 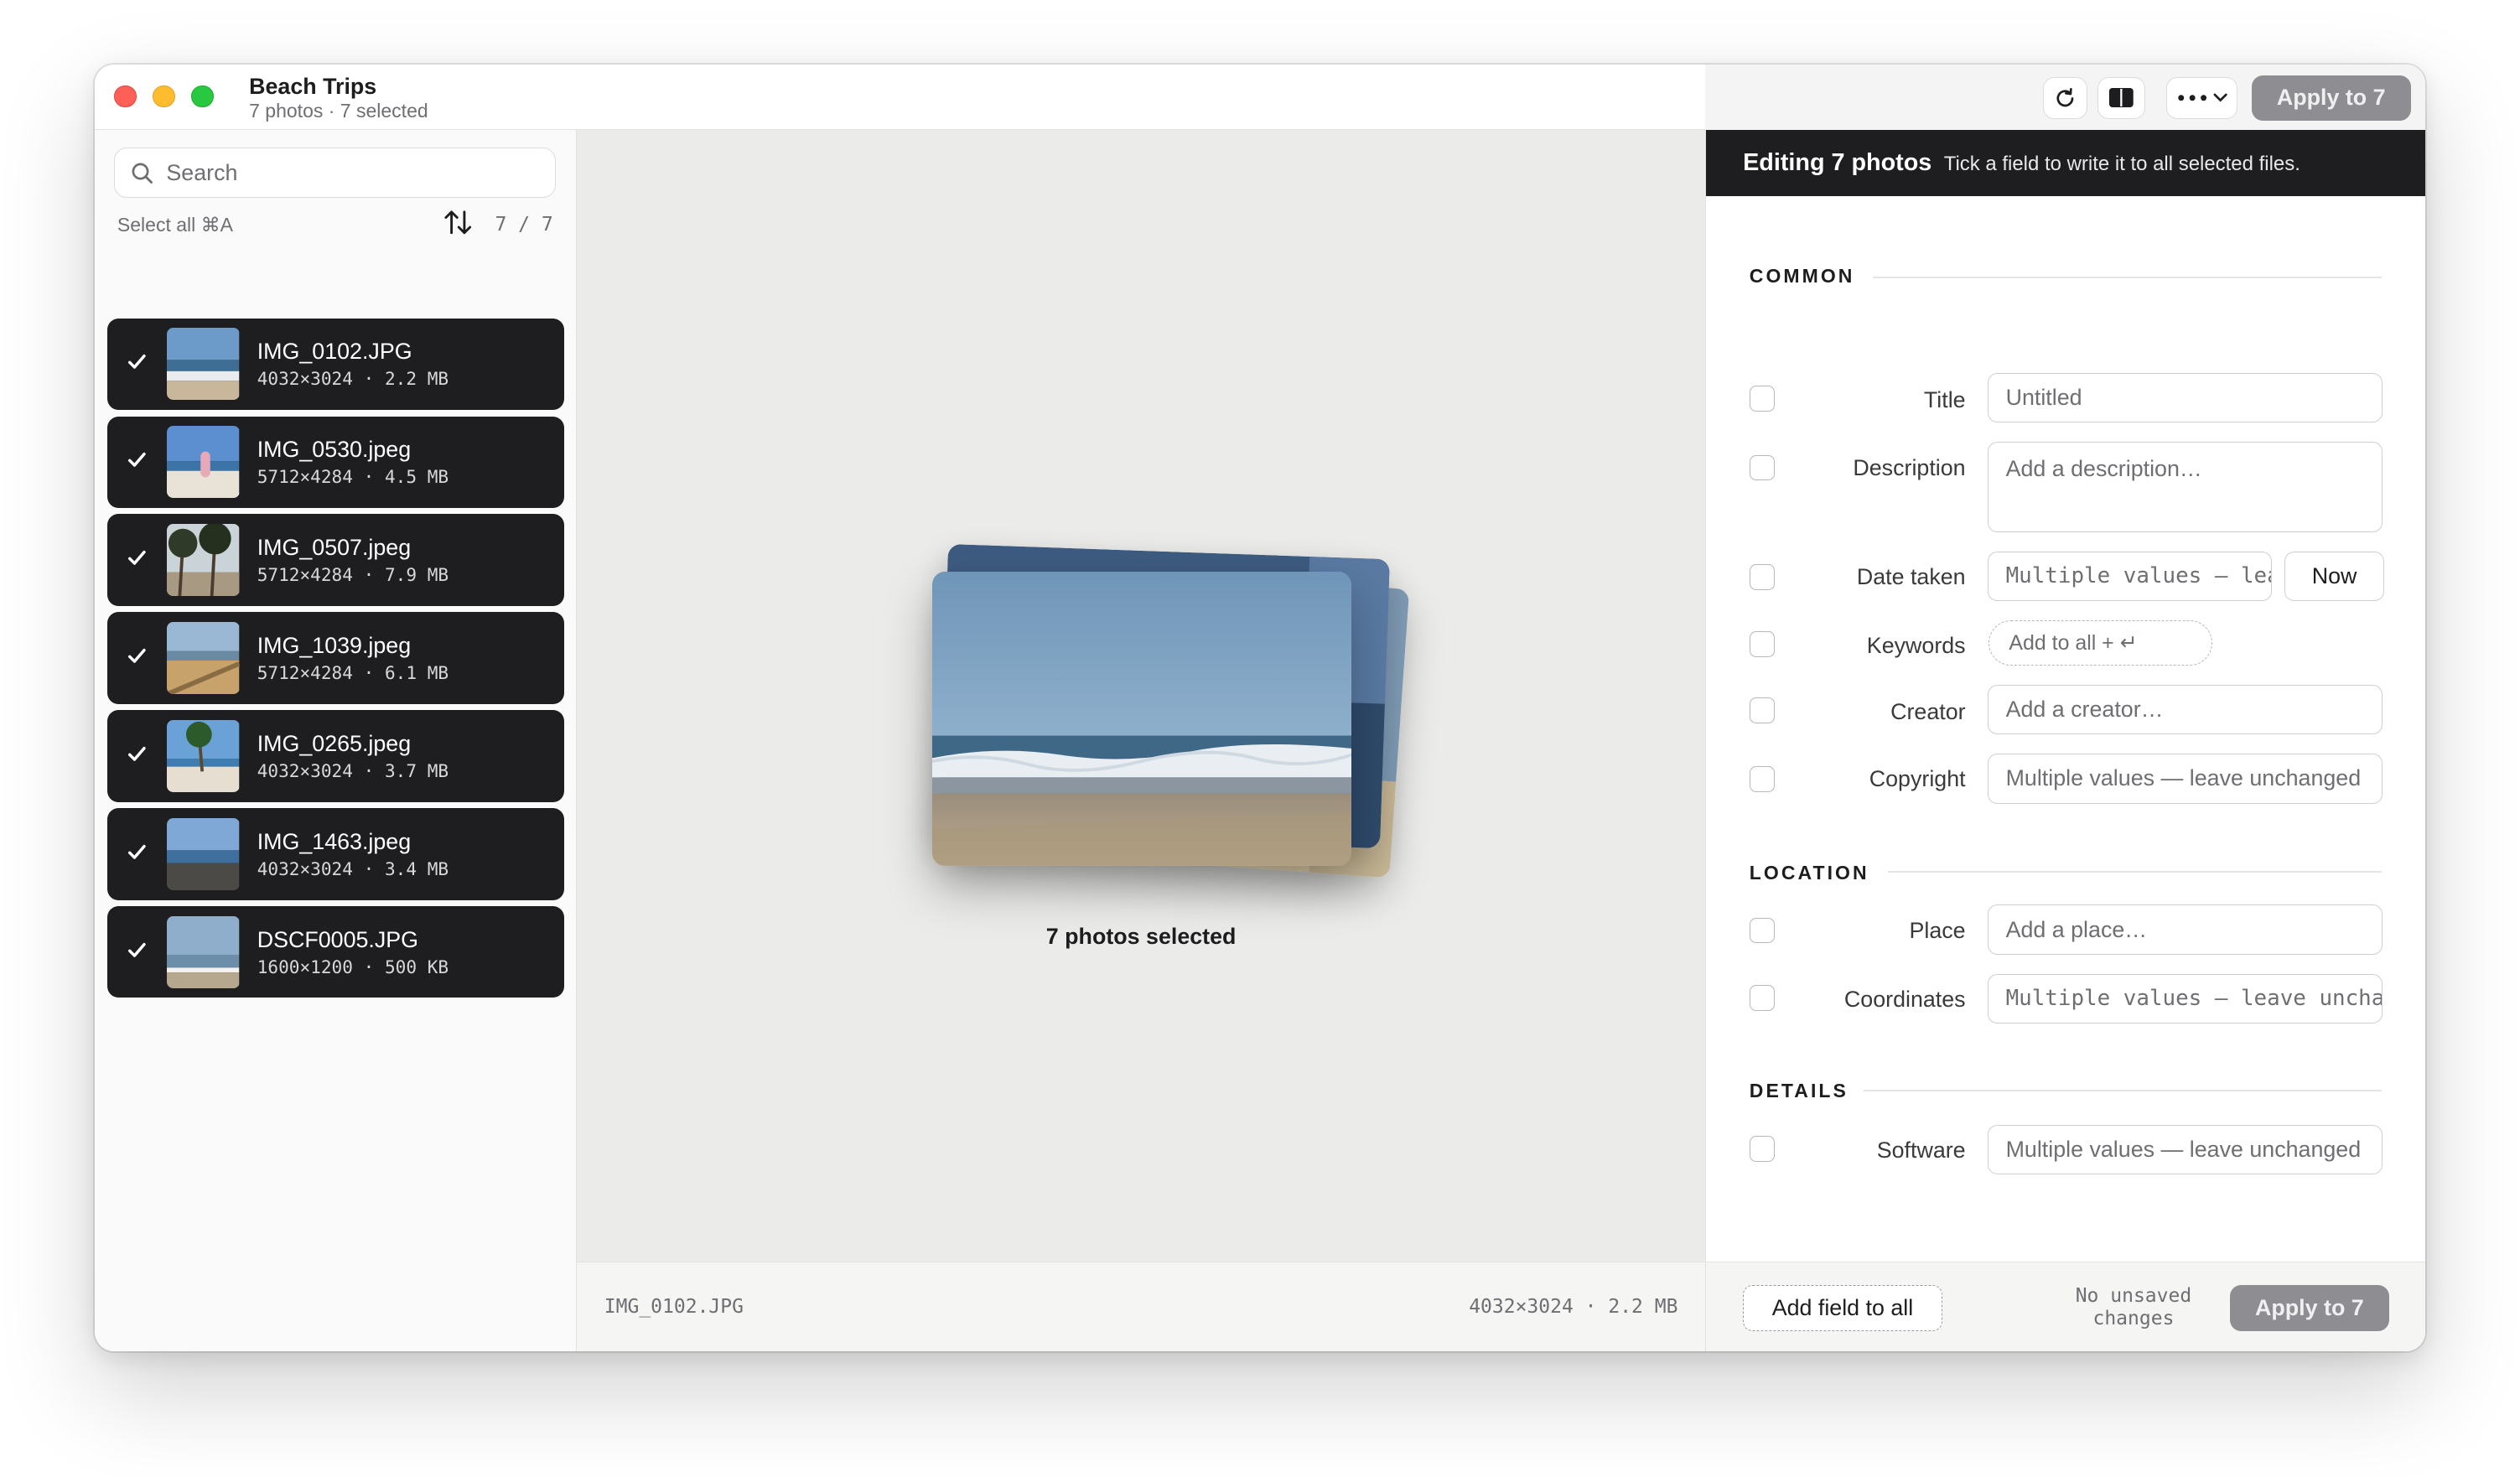 What do you see at coordinates (1916, 646) in the screenshot?
I see `keywords-label: Keywords` at bounding box center [1916, 646].